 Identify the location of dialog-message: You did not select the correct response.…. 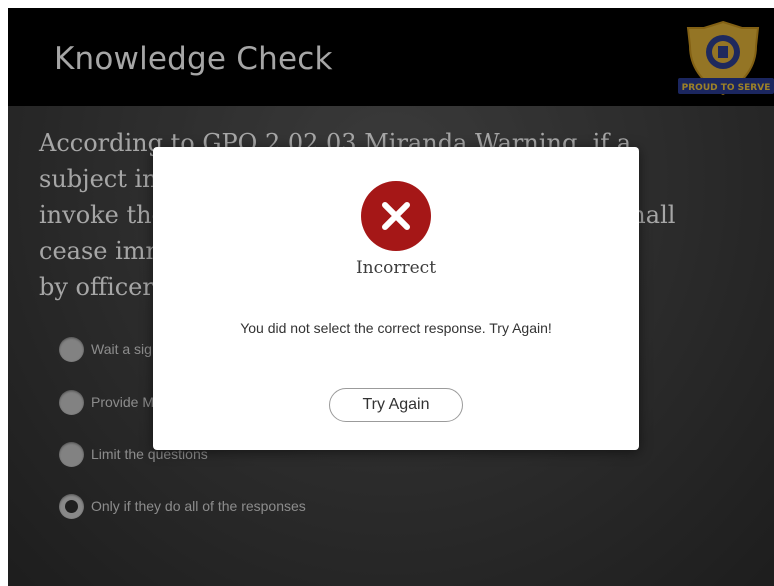
(396, 328).